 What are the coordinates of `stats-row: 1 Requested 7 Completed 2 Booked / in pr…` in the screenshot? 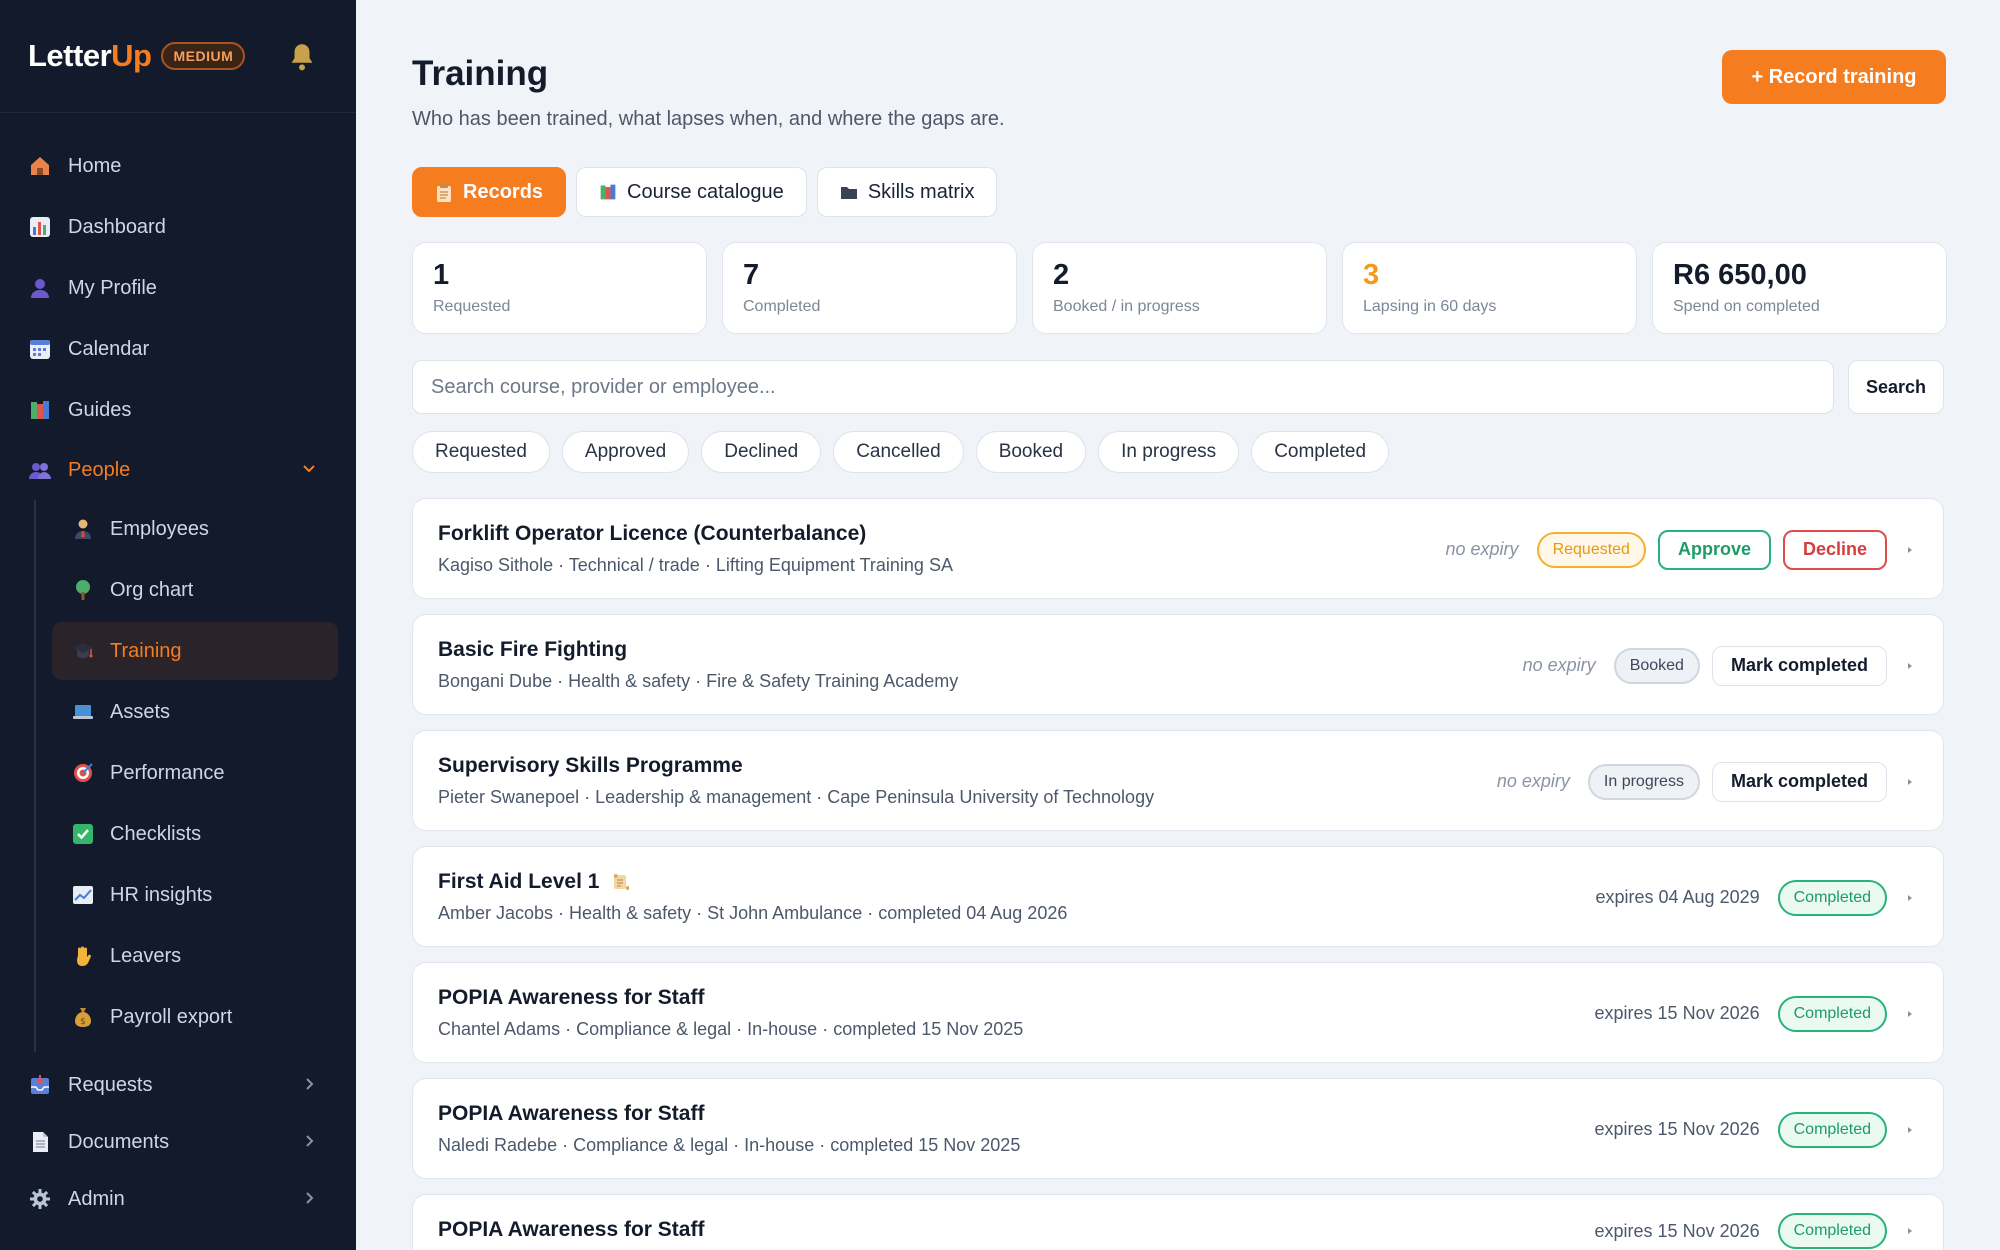 It's located at (1179, 288).